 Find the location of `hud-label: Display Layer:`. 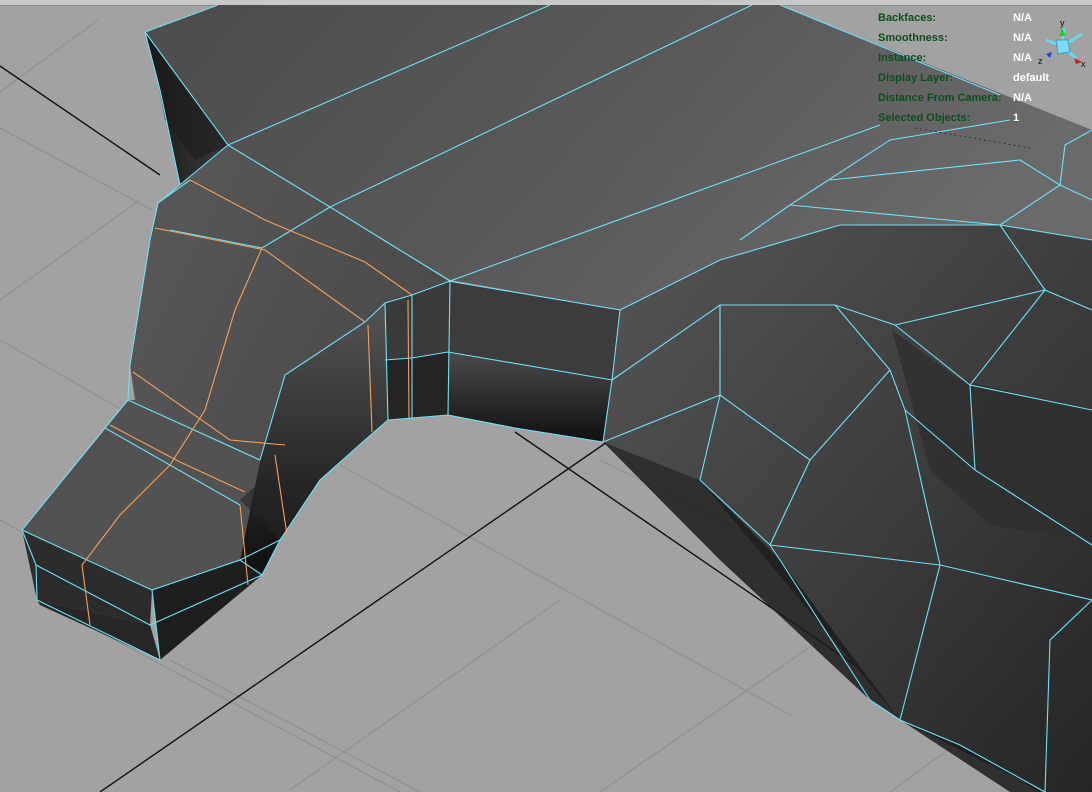

hud-label: Display Layer: is located at coordinates (916, 78).